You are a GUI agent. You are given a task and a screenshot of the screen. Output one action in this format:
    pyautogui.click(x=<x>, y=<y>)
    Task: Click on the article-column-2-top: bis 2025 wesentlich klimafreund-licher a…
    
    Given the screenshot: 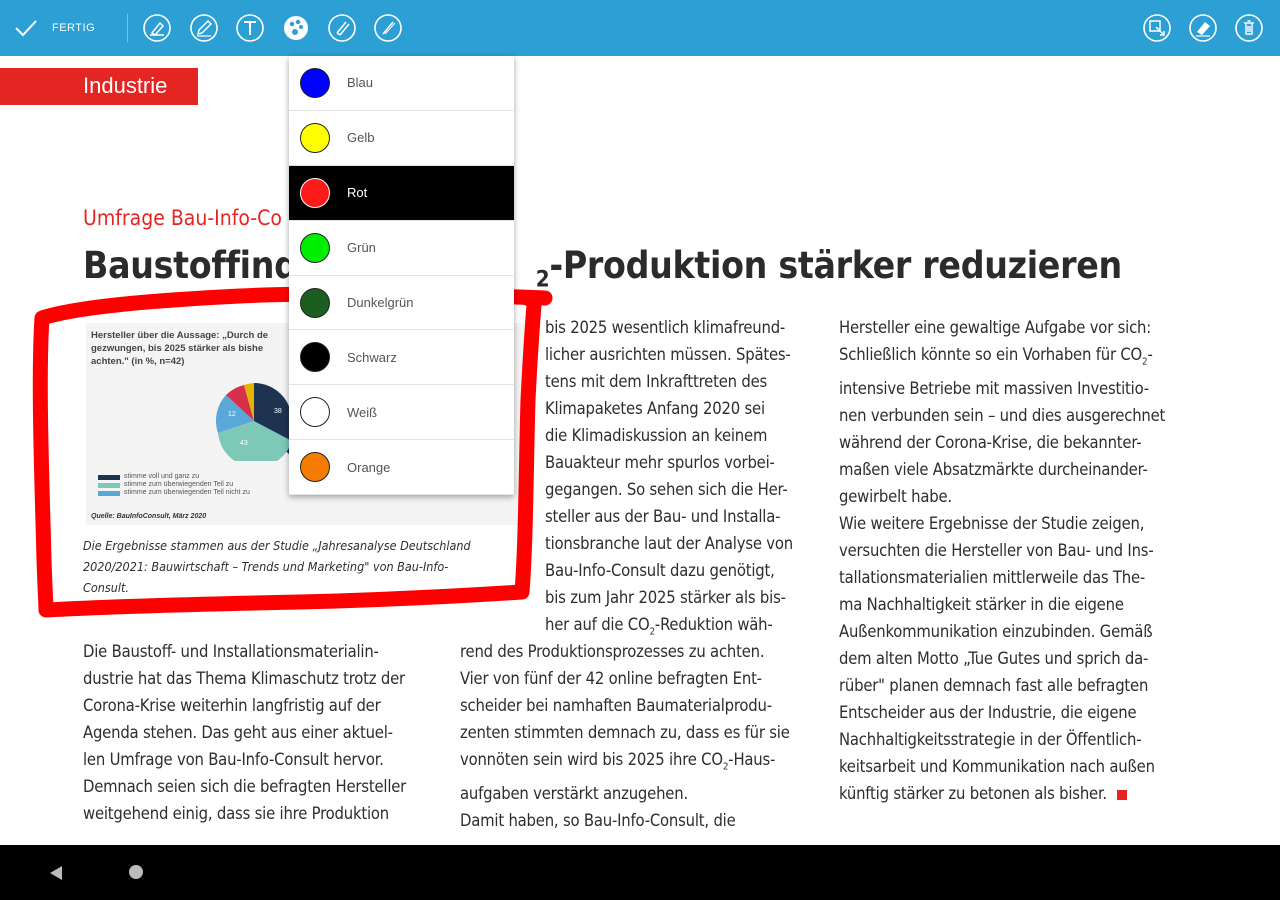 What is the action you would take?
    pyautogui.click(x=669, y=462)
    